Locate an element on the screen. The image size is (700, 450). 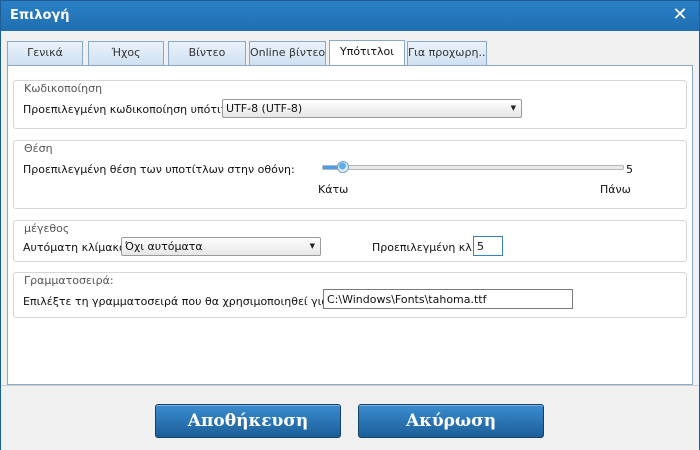
encoding-dropdown: UTF-8 (UTF-8) ▼ is located at coordinates (372, 108).